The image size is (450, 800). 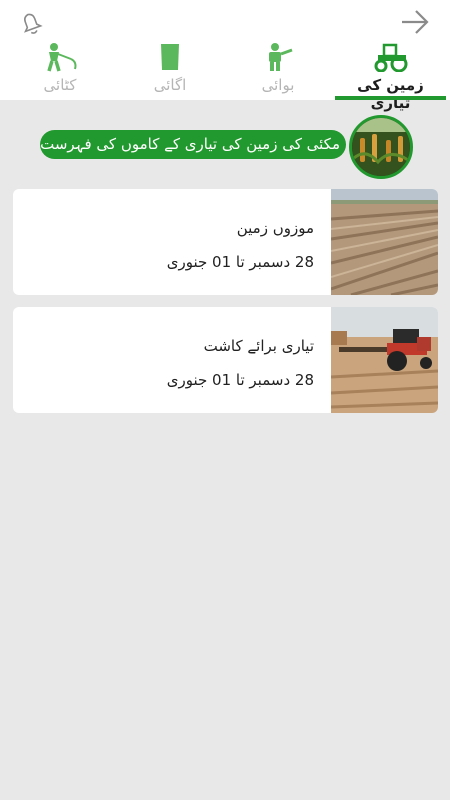 I want to click on active-tab-indicator, so click(x=390, y=98).